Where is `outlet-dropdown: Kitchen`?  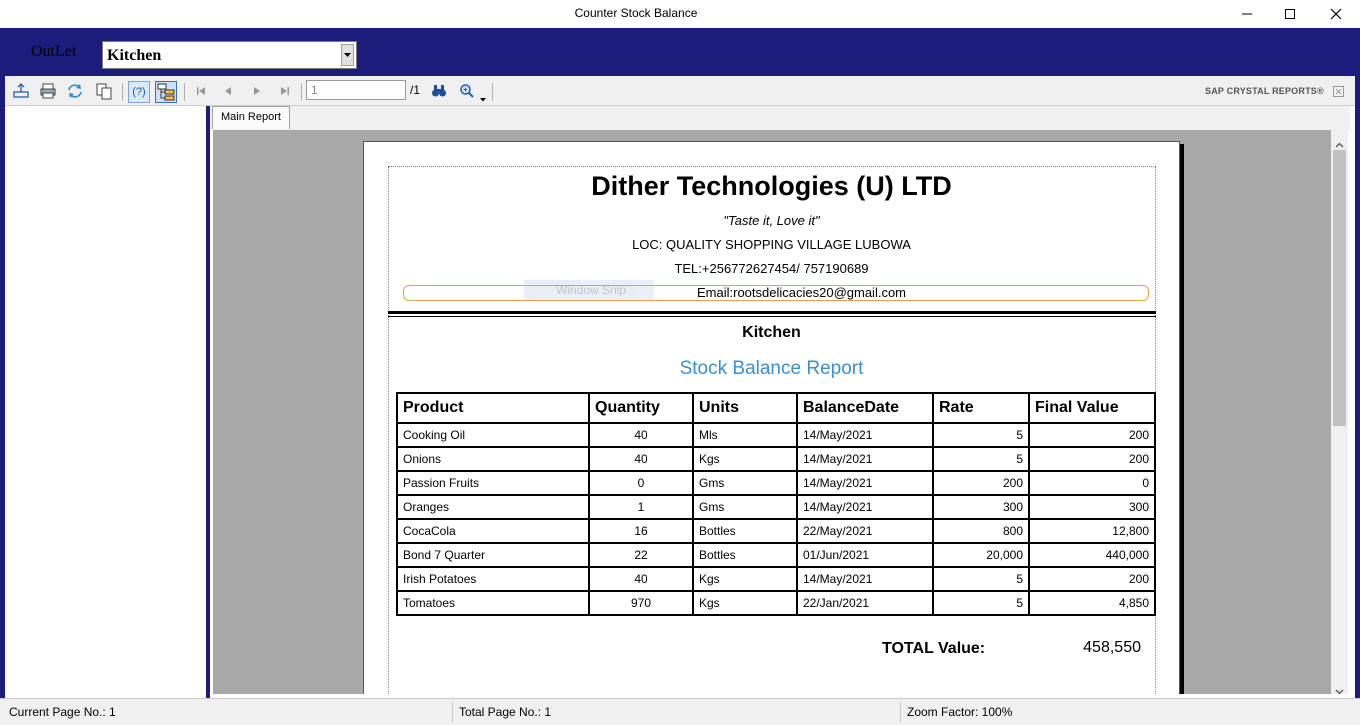
outlet-dropdown: Kitchen is located at coordinates (229, 55).